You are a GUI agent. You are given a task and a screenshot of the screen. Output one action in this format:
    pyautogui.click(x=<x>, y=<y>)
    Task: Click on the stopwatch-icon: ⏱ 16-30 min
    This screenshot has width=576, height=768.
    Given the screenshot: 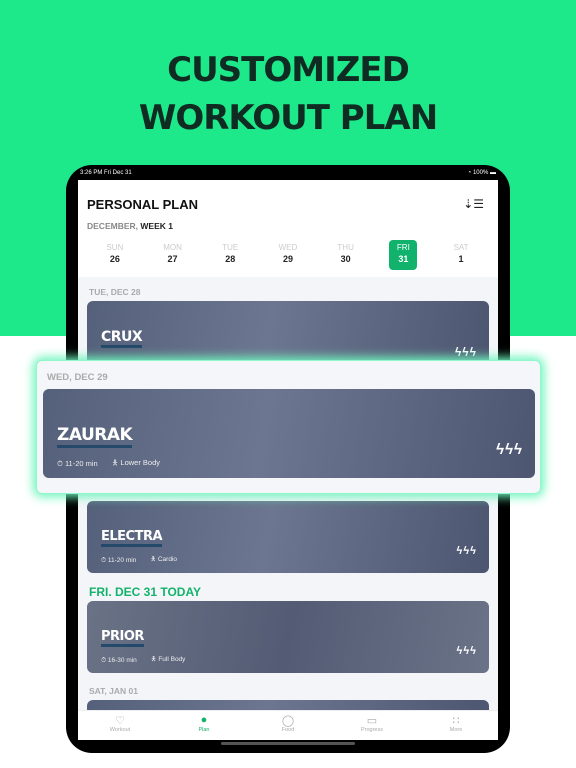 What is the action you would take?
    pyautogui.click(x=119, y=660)
    